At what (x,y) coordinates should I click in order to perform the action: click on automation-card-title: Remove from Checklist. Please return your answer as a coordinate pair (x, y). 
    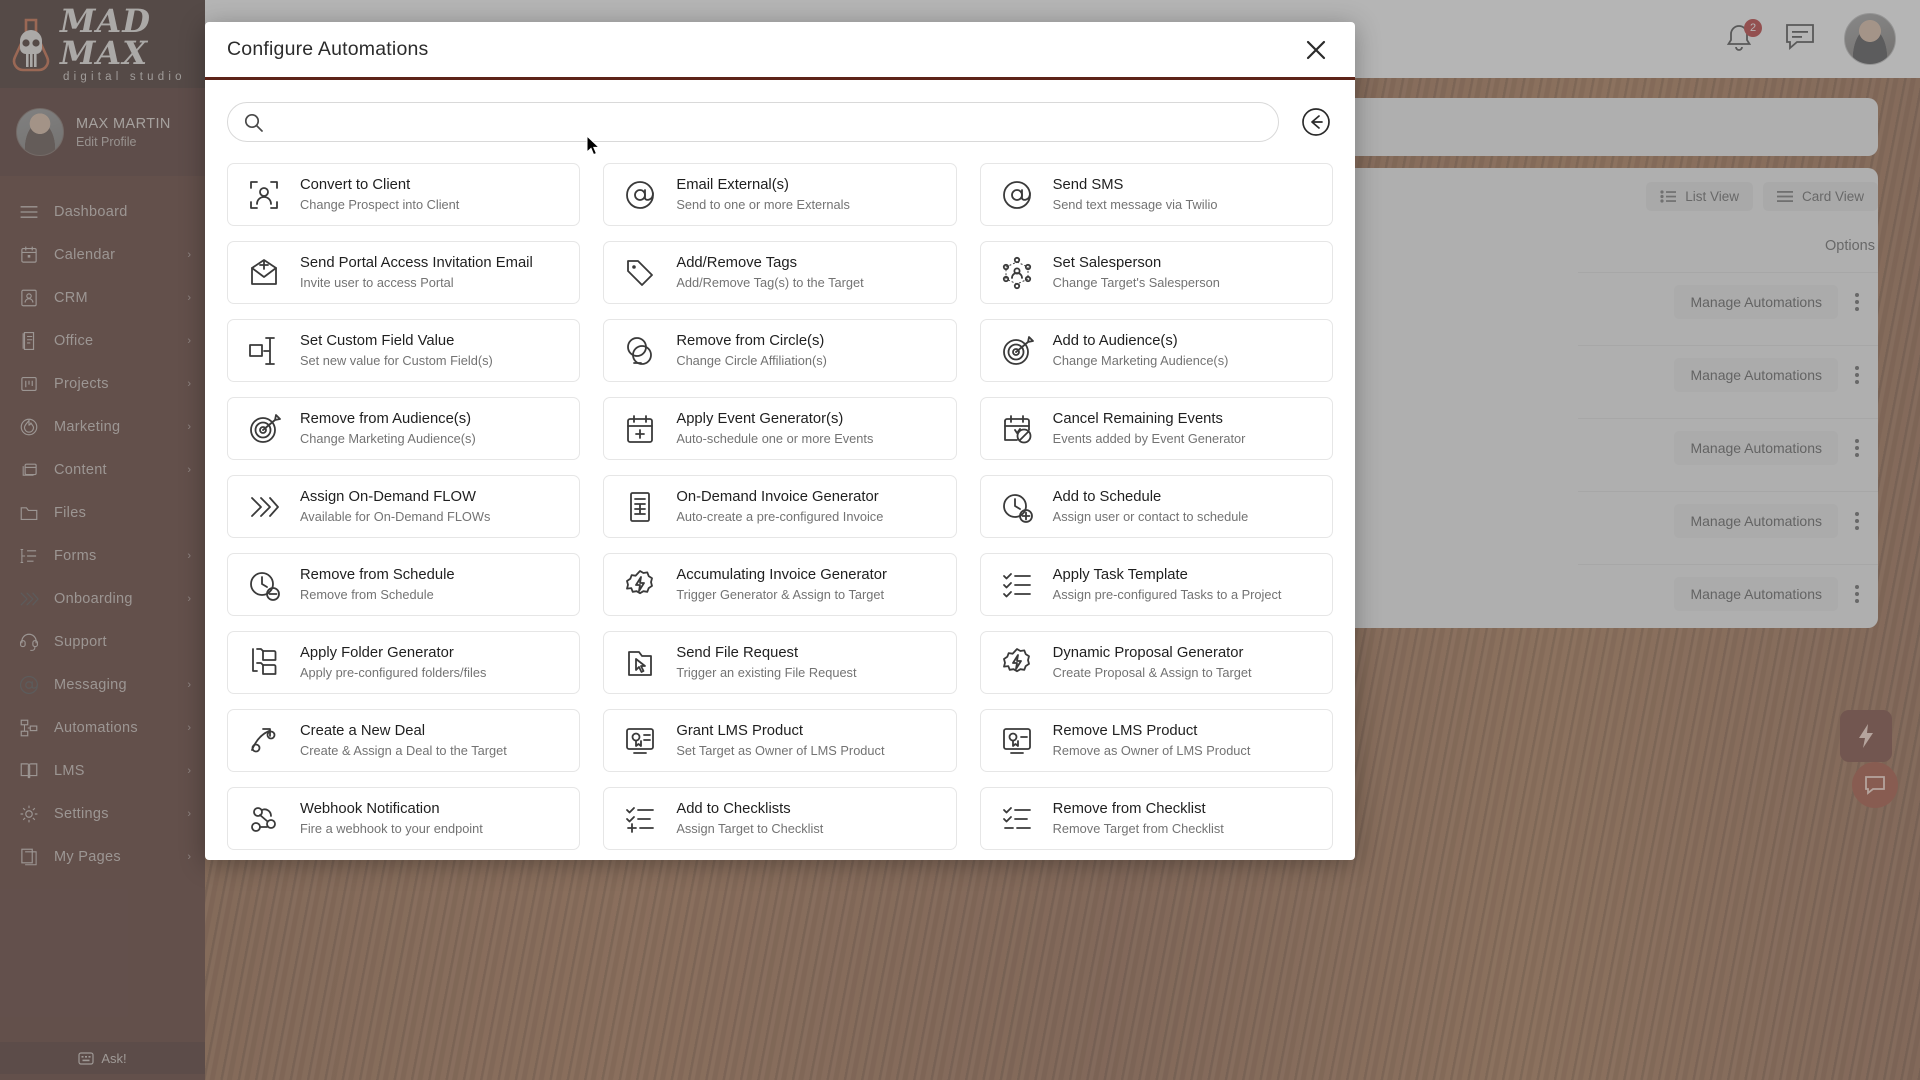
    Looking at the image, I should click on (1129, 808).